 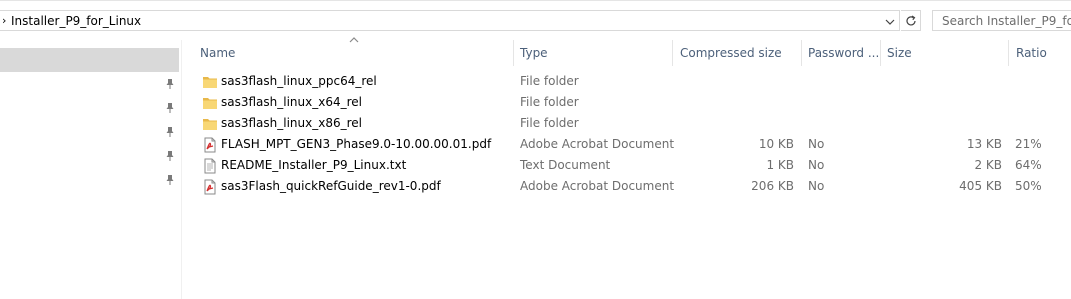 What do you see at coordinates (356, 144) in the screenshot?
I see `file-name: FLASH_MPT_GEN3_Phase9.0-10.00.00.01.pdf` at bounding box center [356, 144].